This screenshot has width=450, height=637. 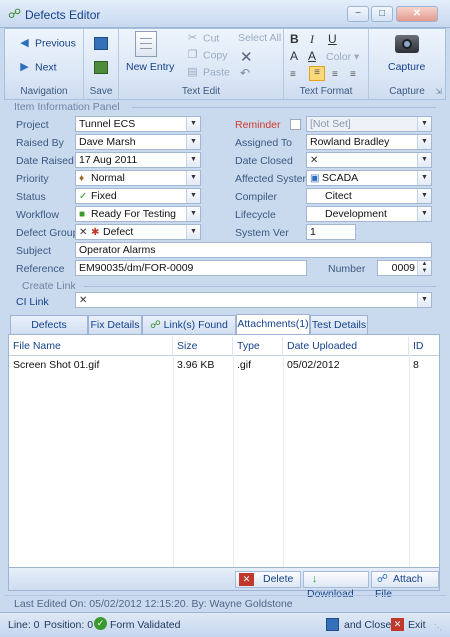 What do you see at coordinates (424, 346) in the screenshot?
I see `column-header-id: ID` at bounding box center [424, 346].